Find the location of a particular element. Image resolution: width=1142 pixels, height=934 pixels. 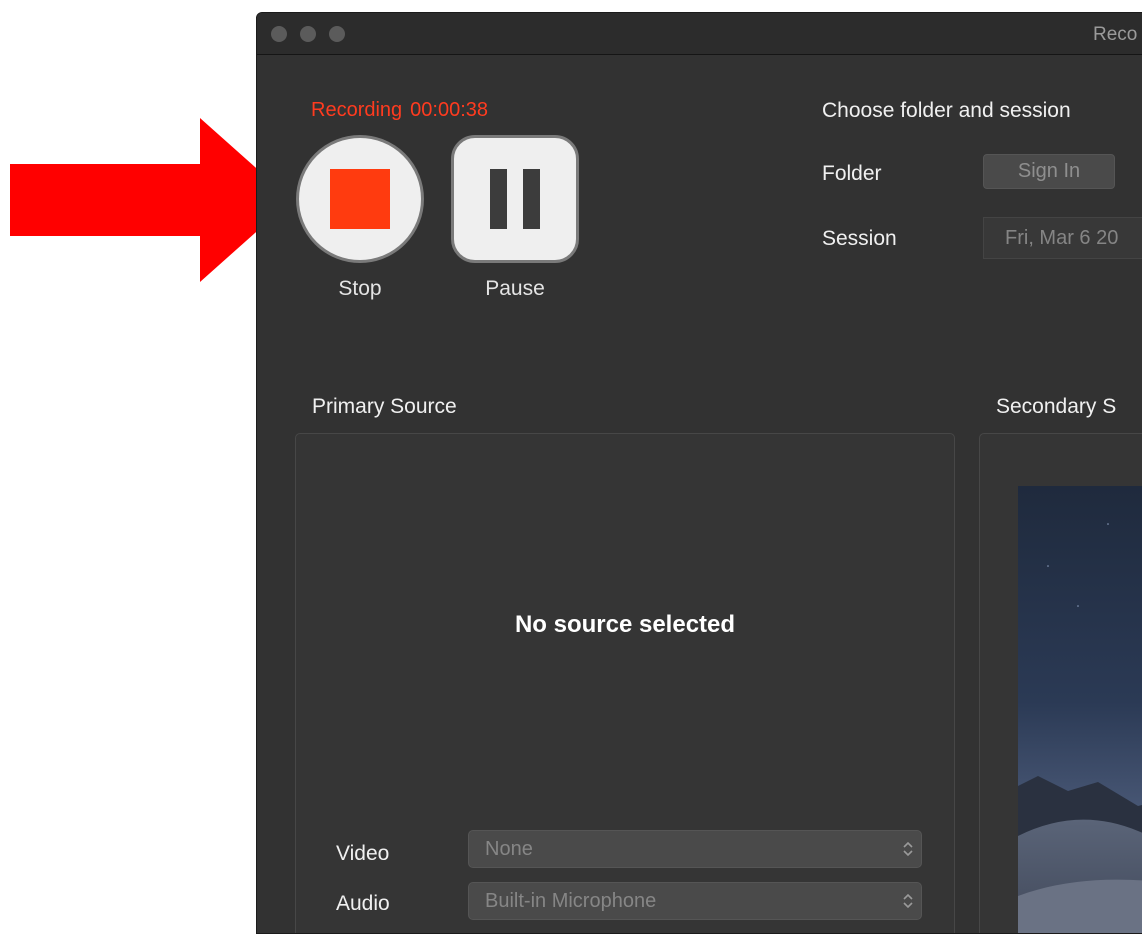

window-title: Reco is located at coordinates (1115, 34).